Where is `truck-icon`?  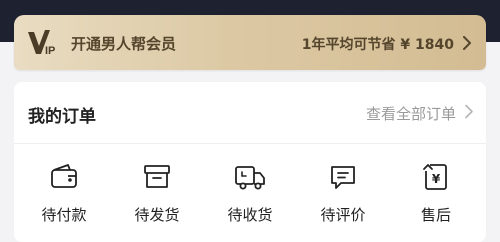
truck-icon is located at coordinates (250, 178).